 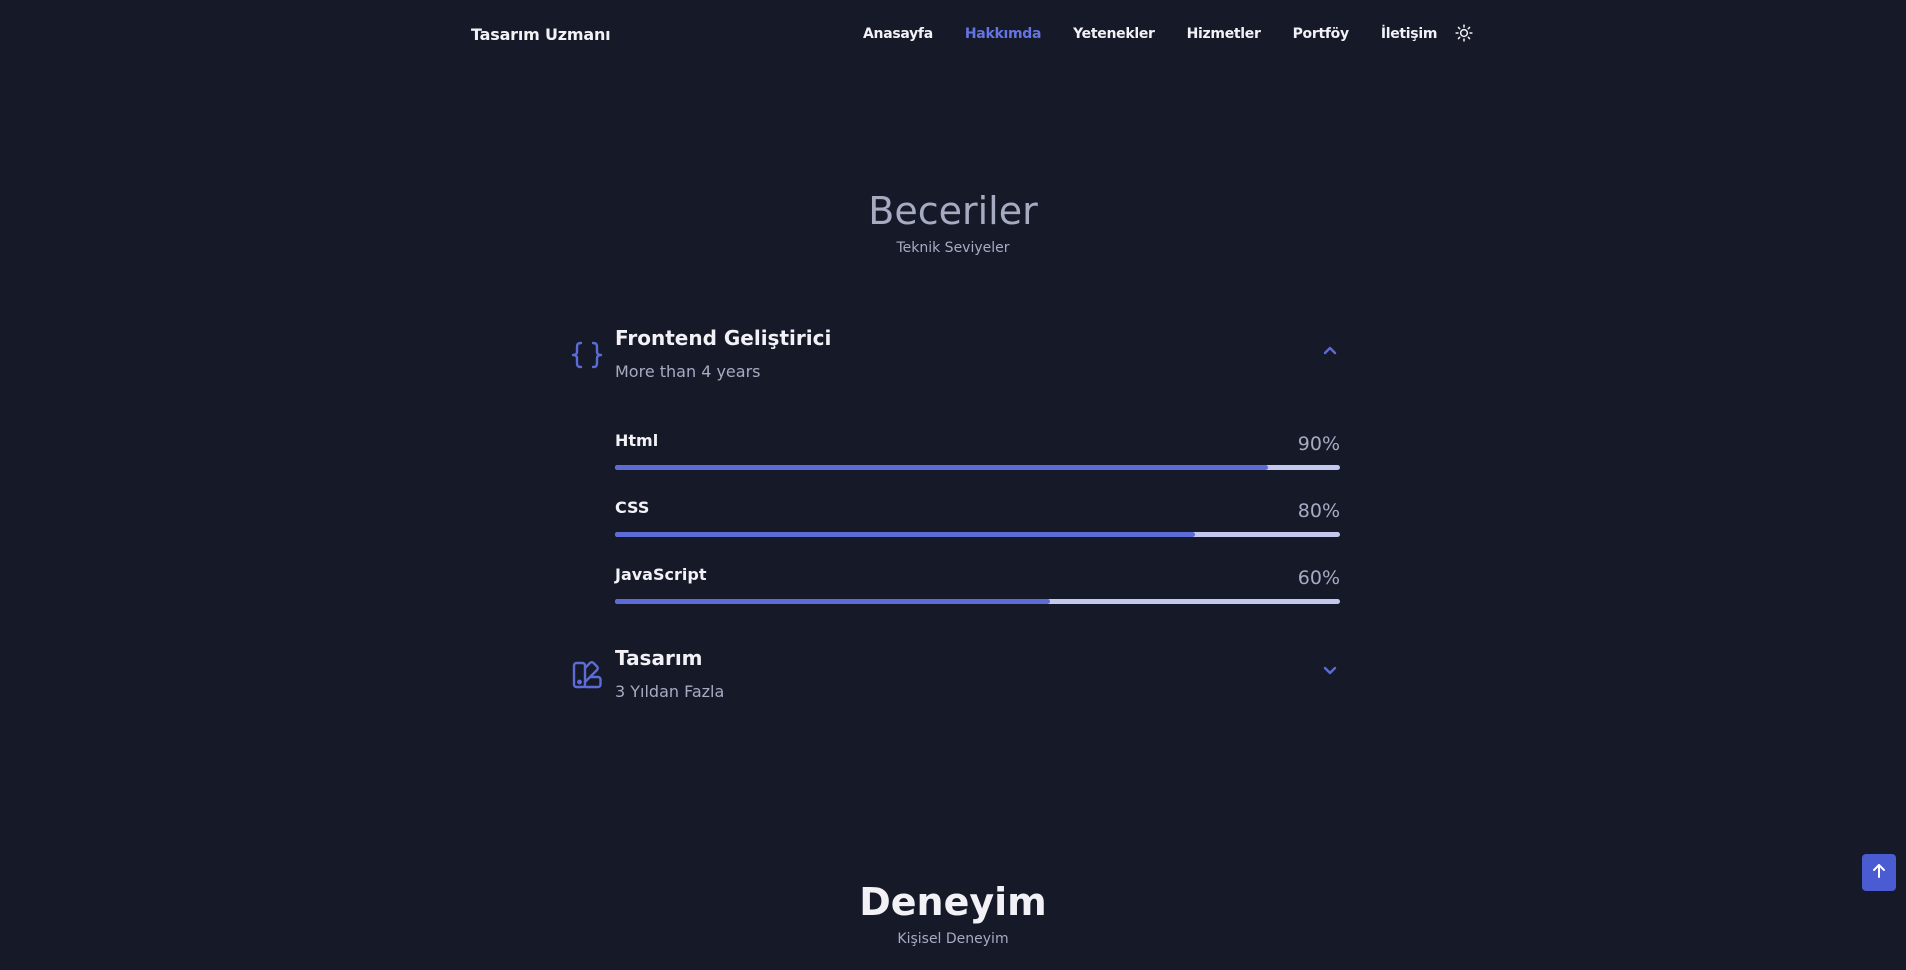 I want to click on skill-percent: 60%, so click(x=1318, y=578).